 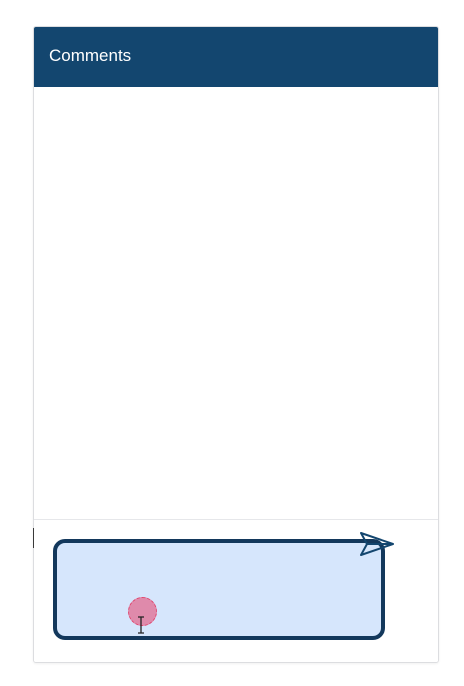 I want to click on send-icon, so click(x=377, y=544).